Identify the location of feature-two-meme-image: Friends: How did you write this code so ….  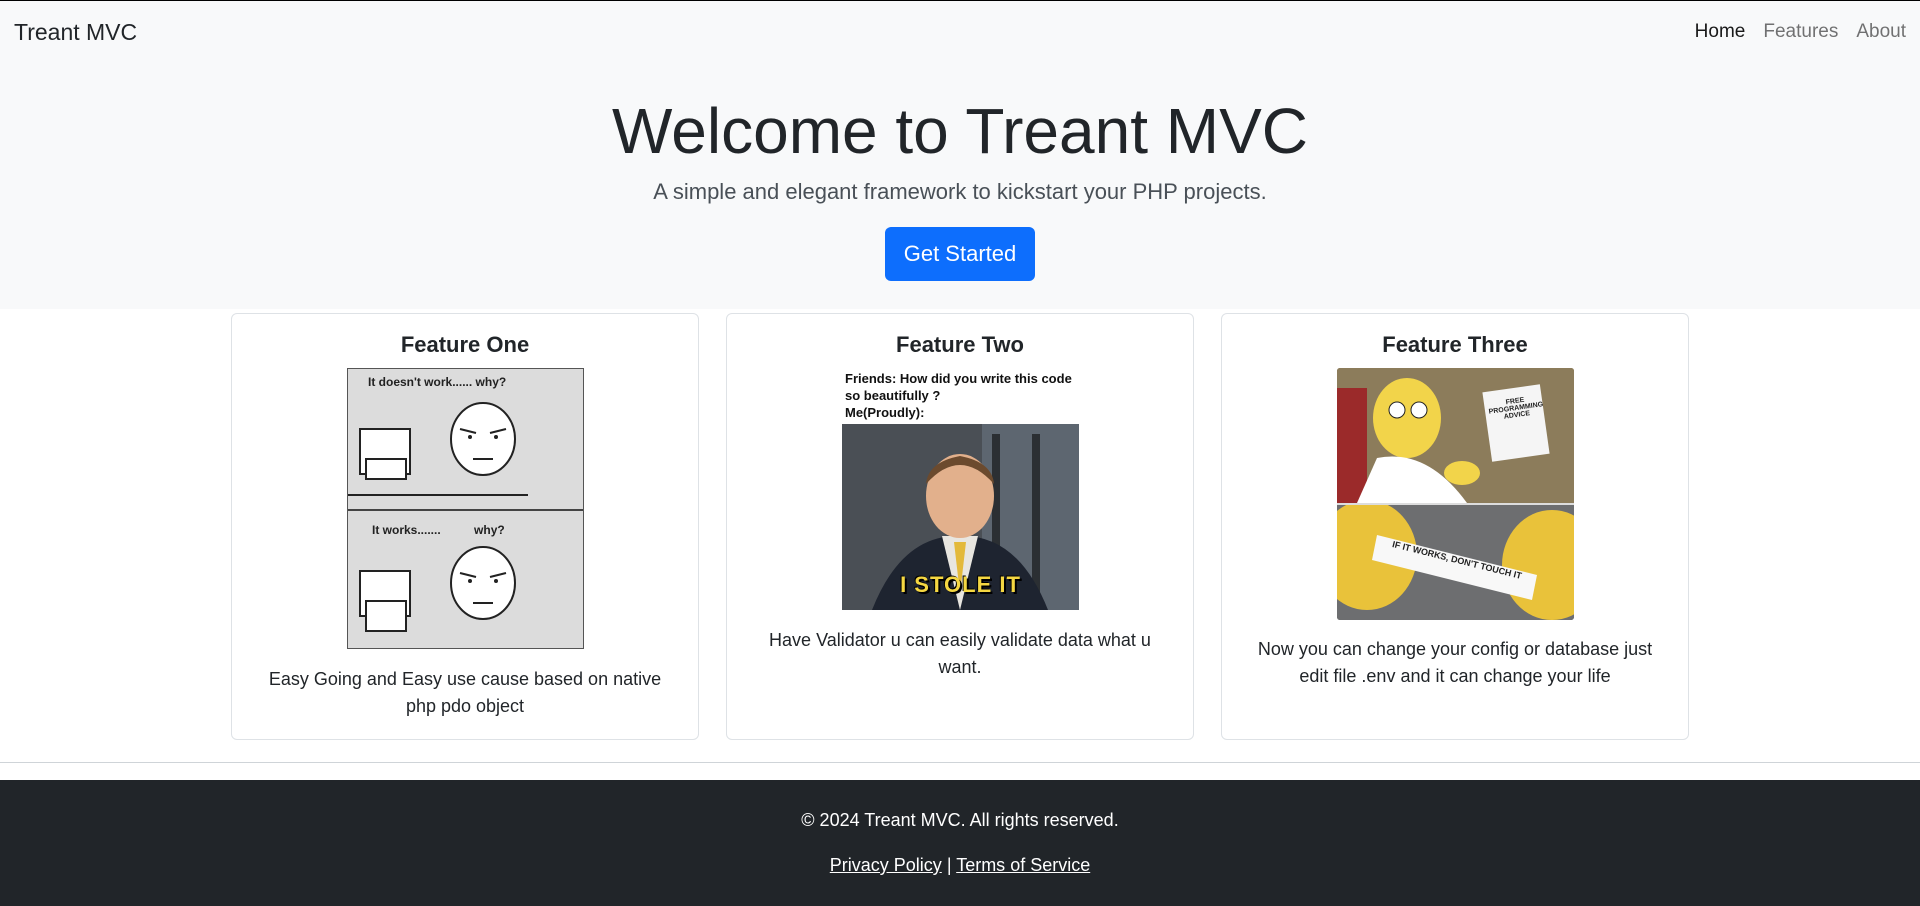
(960, 489).